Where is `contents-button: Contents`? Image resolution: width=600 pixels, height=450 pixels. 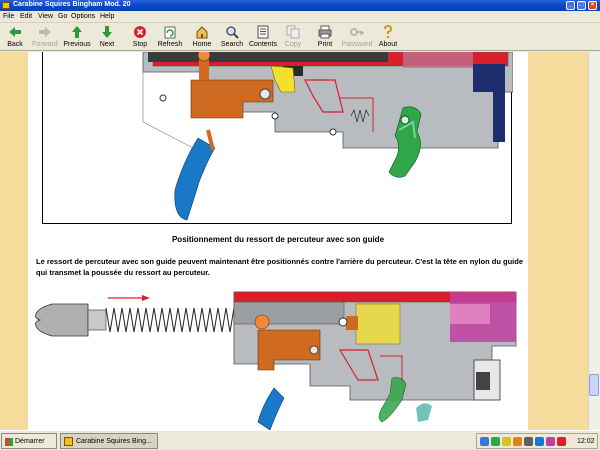 contents-button: Contents is located at coordinates (263, 37).